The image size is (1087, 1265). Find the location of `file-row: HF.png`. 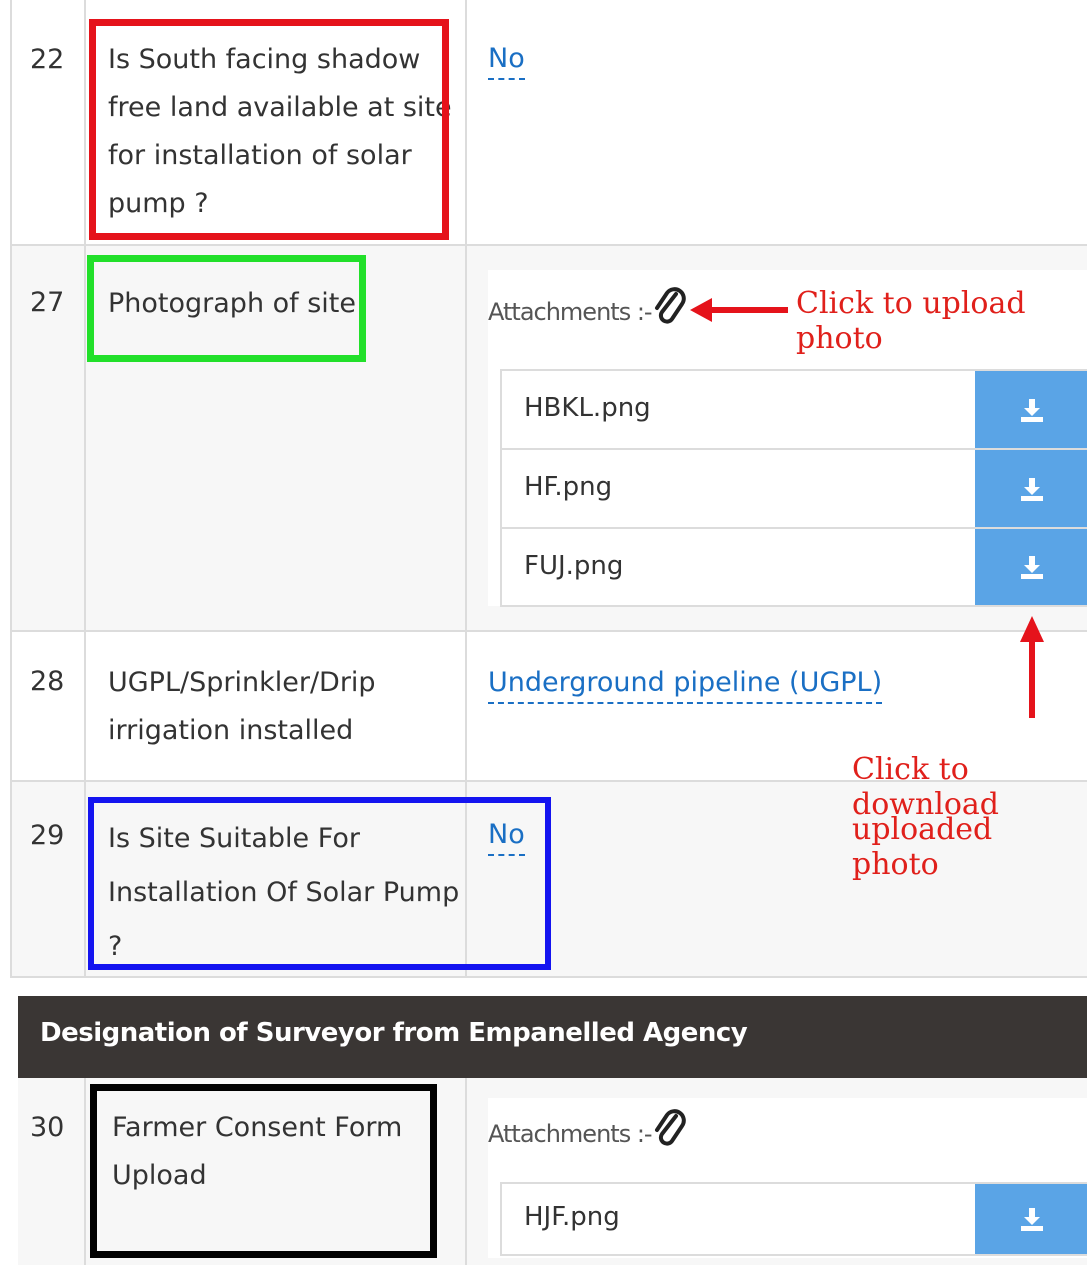

file-row: HF.png is located at coordinates (794, 489).